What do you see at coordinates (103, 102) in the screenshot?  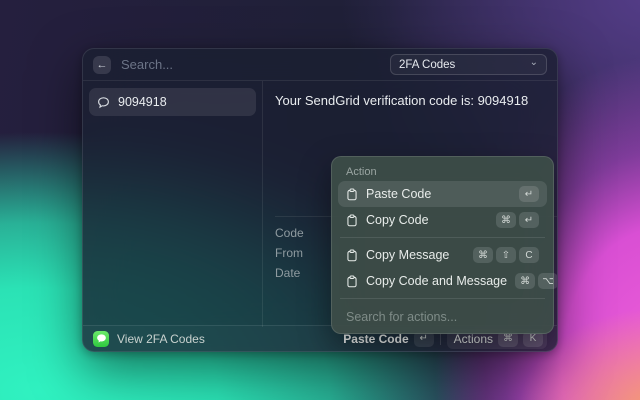 I see `chat-bubble-icon` at bounding box center [103, 102].